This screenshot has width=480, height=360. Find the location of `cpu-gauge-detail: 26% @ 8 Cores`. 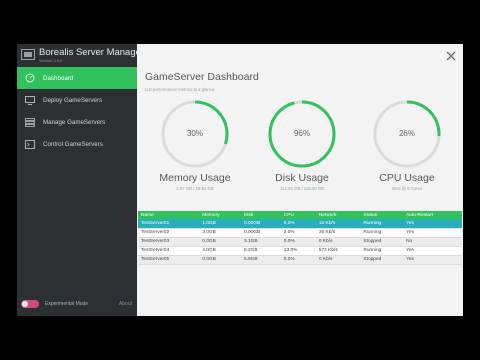

cpu-gauge-detail: 26% @ 8 Cores is located at coordinates (407, 188).